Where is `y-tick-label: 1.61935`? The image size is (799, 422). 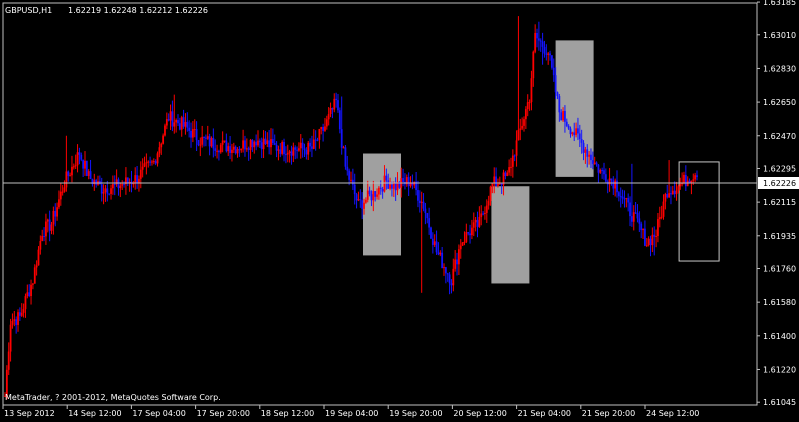
y-tick-label: 1.61935 is located at coordinates (779, 236).